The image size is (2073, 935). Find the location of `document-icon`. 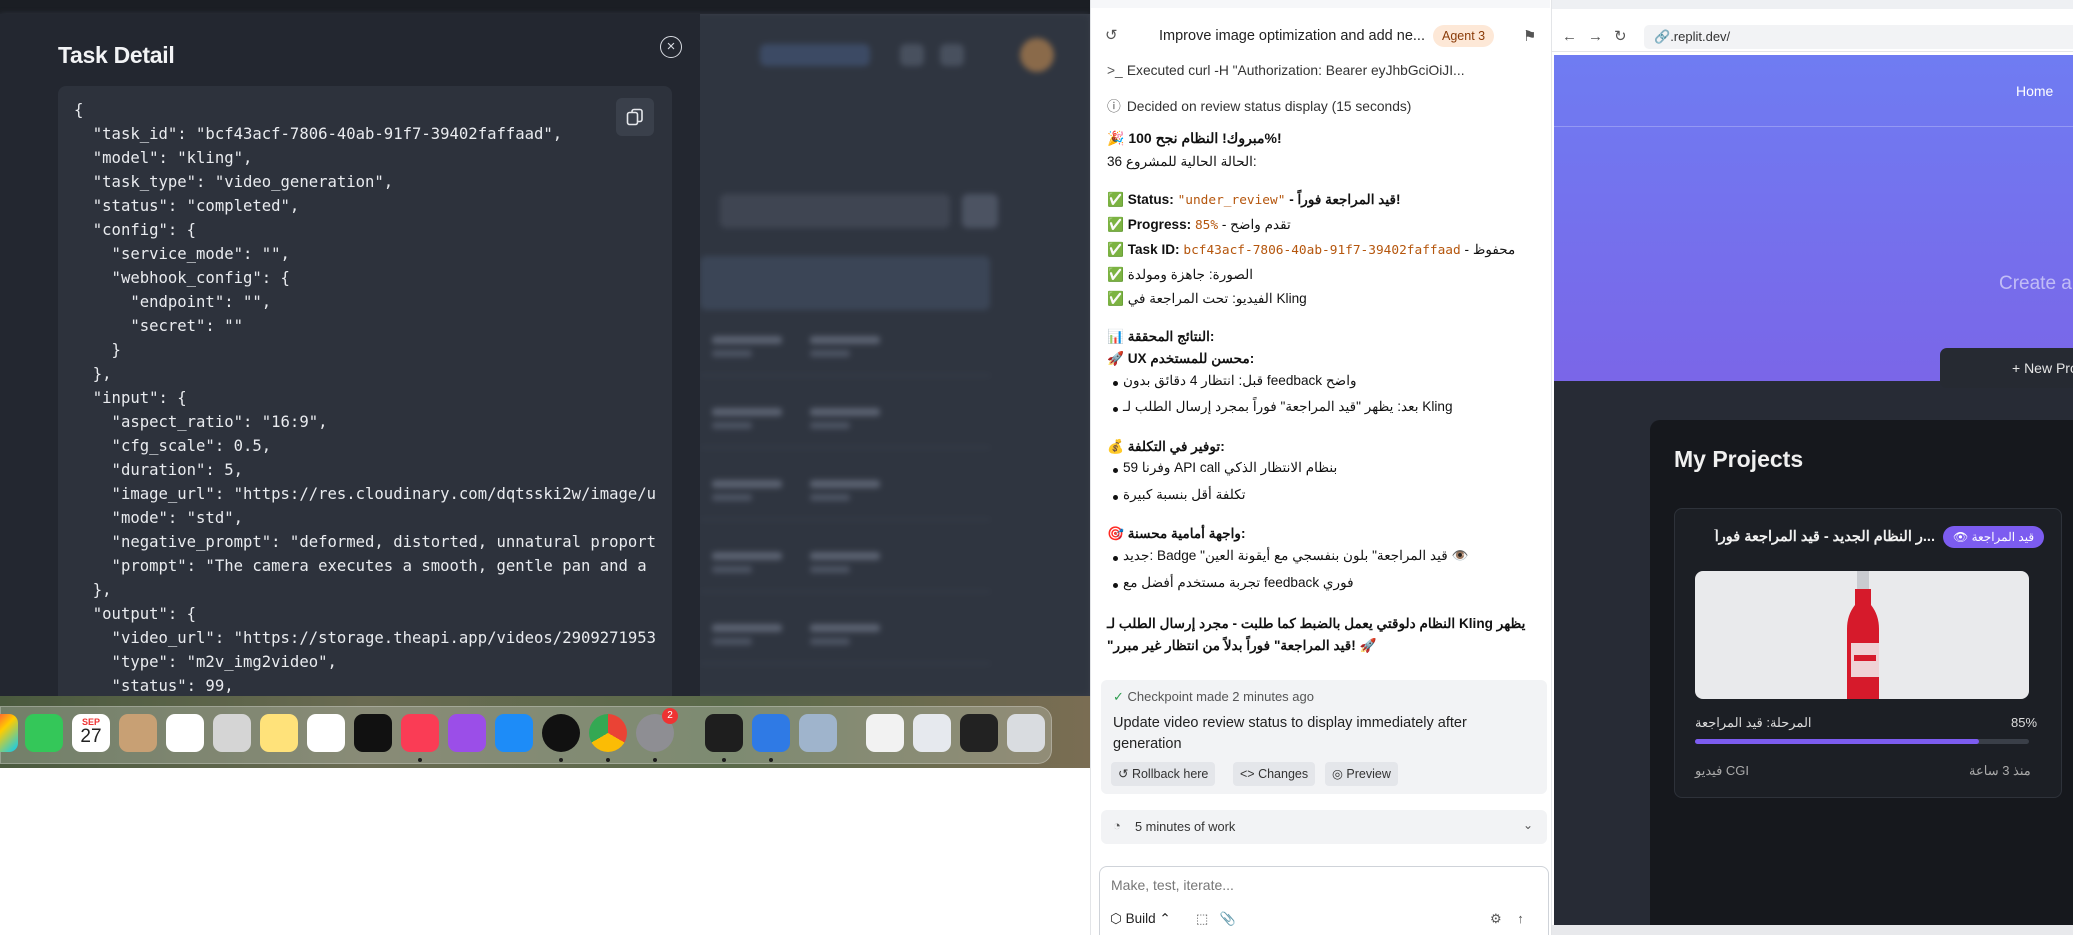

document-icon is located at coordinates (885, 733).